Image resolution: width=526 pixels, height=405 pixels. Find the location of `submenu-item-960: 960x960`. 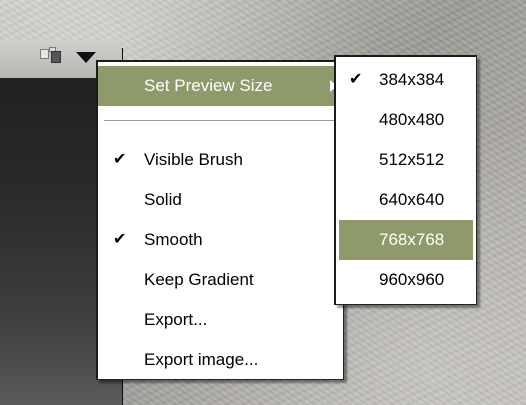

submenu-item-960: 960x960 is located at coordinates (406, 280).